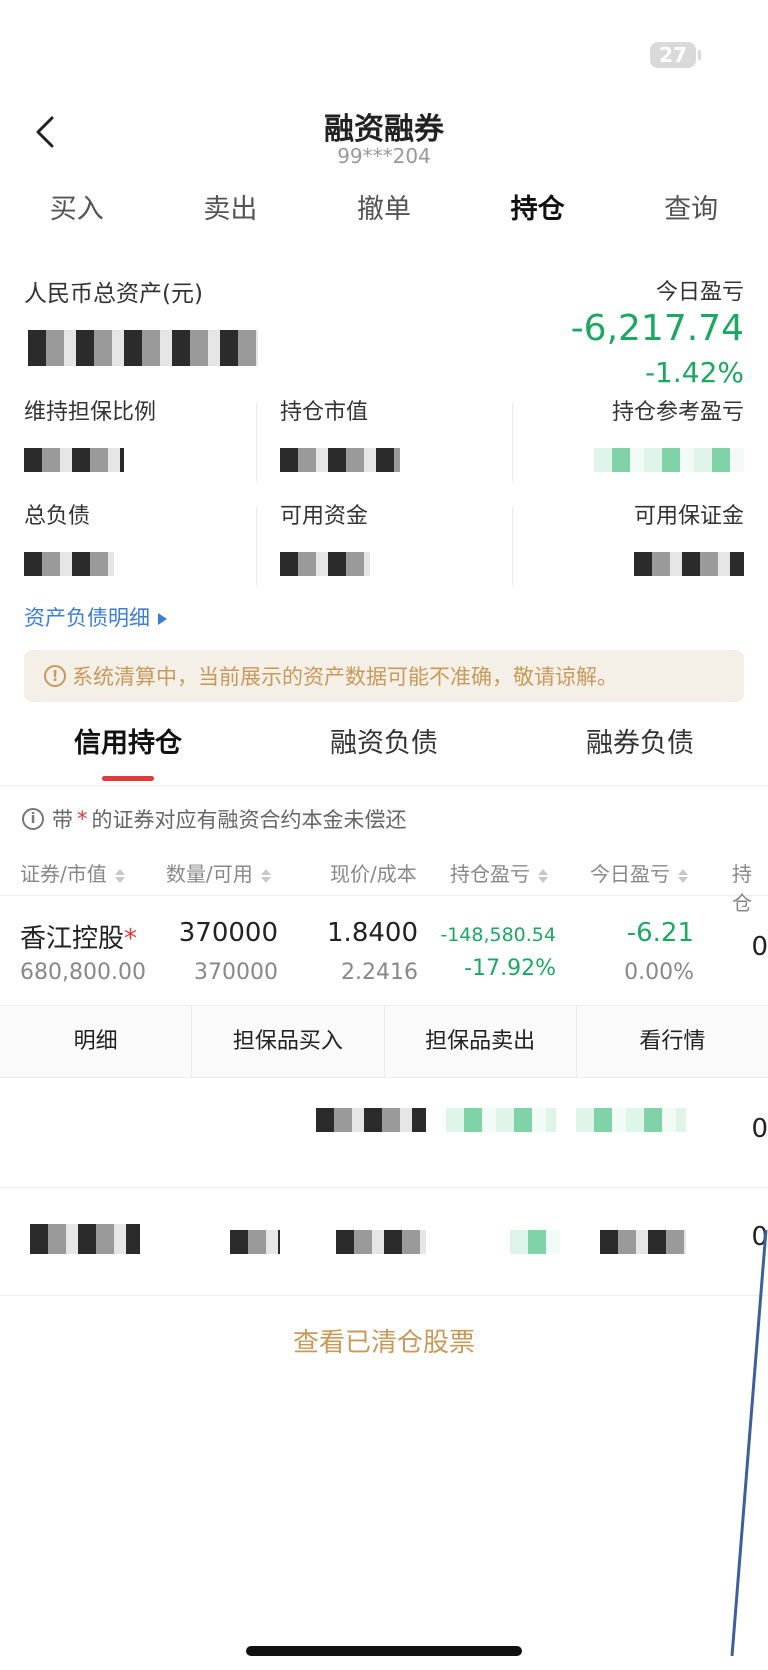 This screenshot has width=768, height=1670. What do you see at coordinates (384, 1651) in the screenshot?
I see `home-indicator` at bounding box center [384, 1651].